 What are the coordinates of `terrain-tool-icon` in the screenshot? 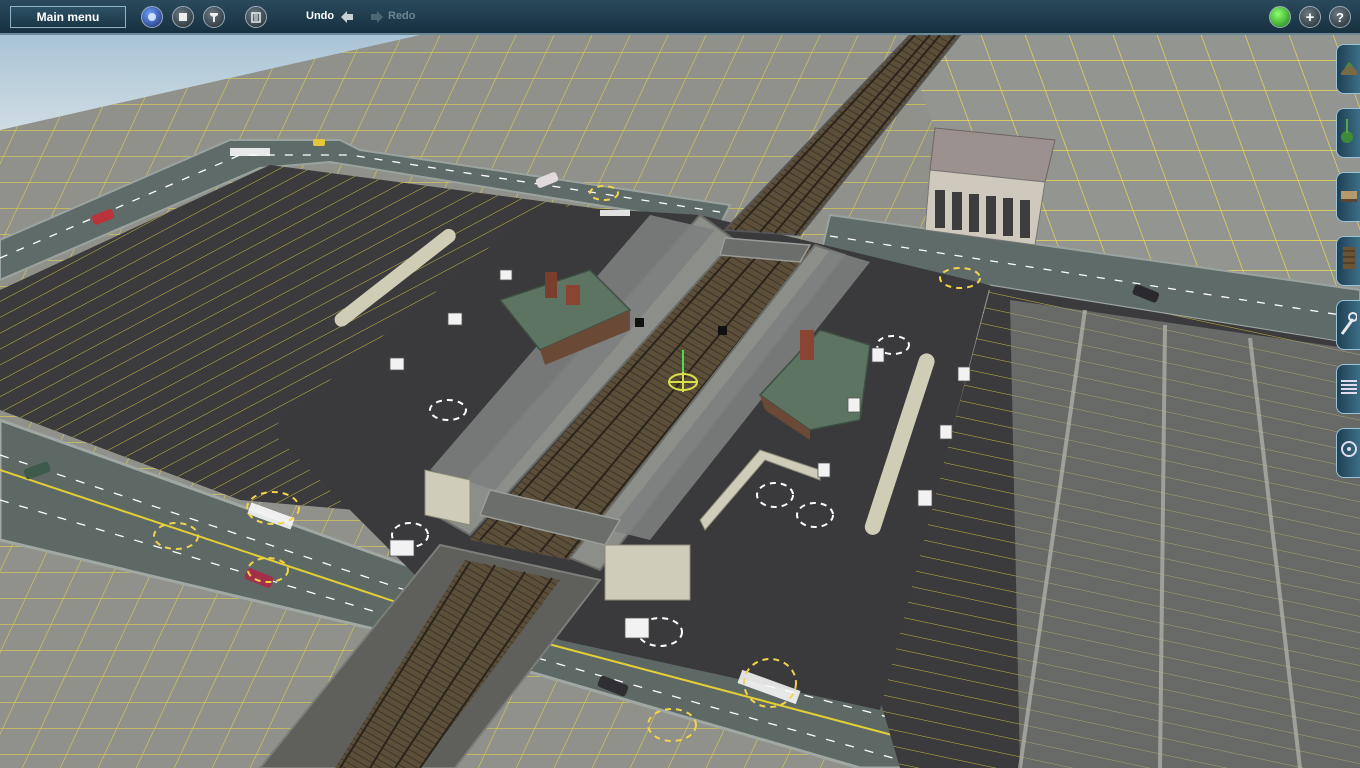 It's located at (1348, 69).